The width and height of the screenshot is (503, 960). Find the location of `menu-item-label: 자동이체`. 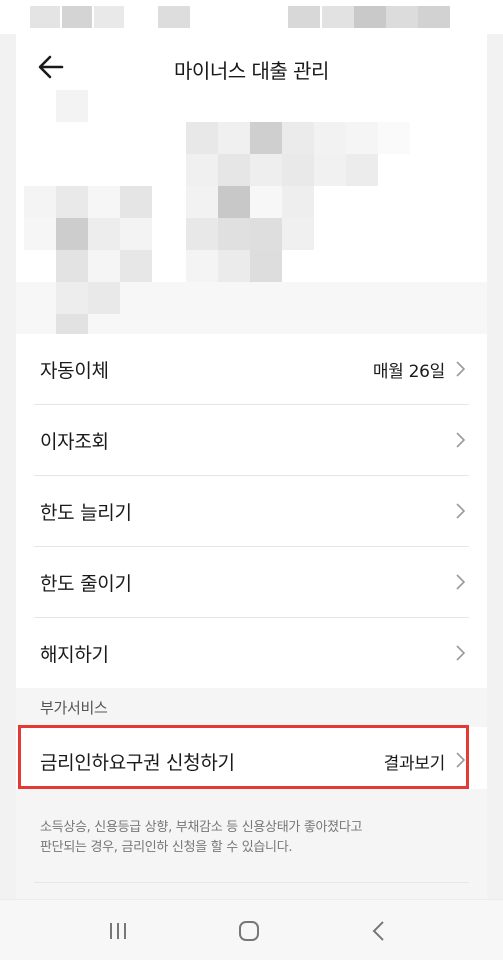

menu-item-label: 자동이체 is located at coordinates (74, 371).